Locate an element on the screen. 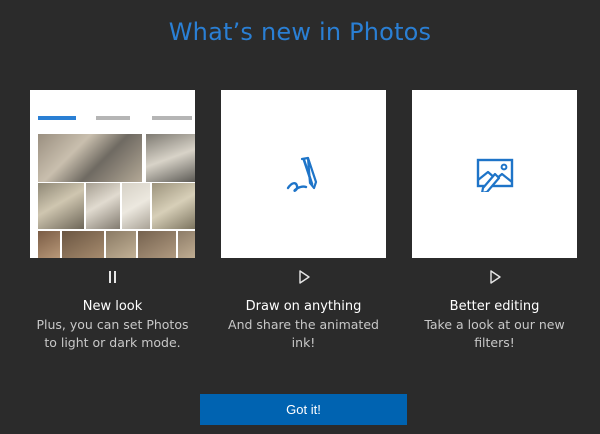 This screenshot has height=434, width=600. feature-preview-collage is located at coordinates (112, 174).